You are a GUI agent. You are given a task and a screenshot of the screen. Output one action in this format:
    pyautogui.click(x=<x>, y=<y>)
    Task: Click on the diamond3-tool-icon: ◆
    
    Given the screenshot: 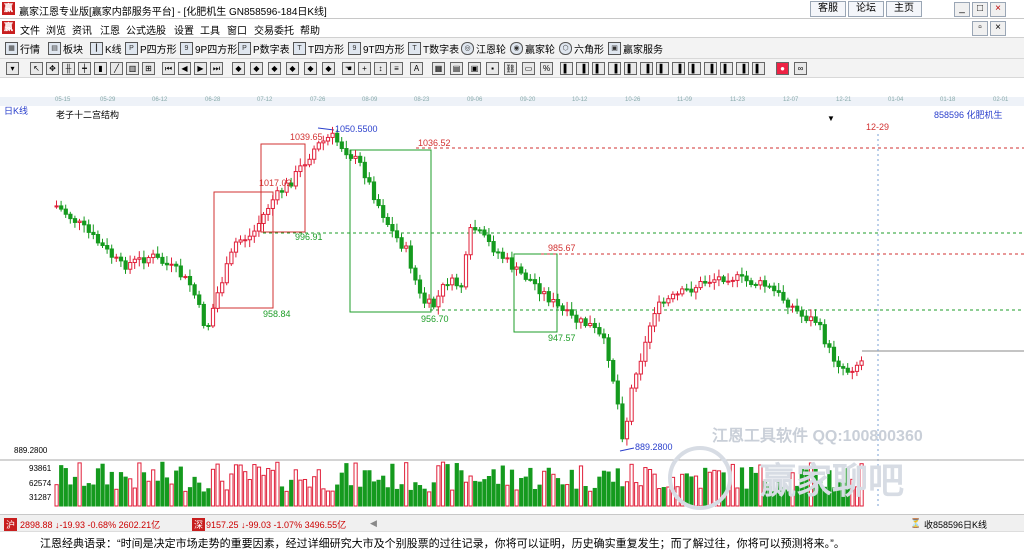 What is the action you would take?
    pyautogui.click(x=274, y=68)
    